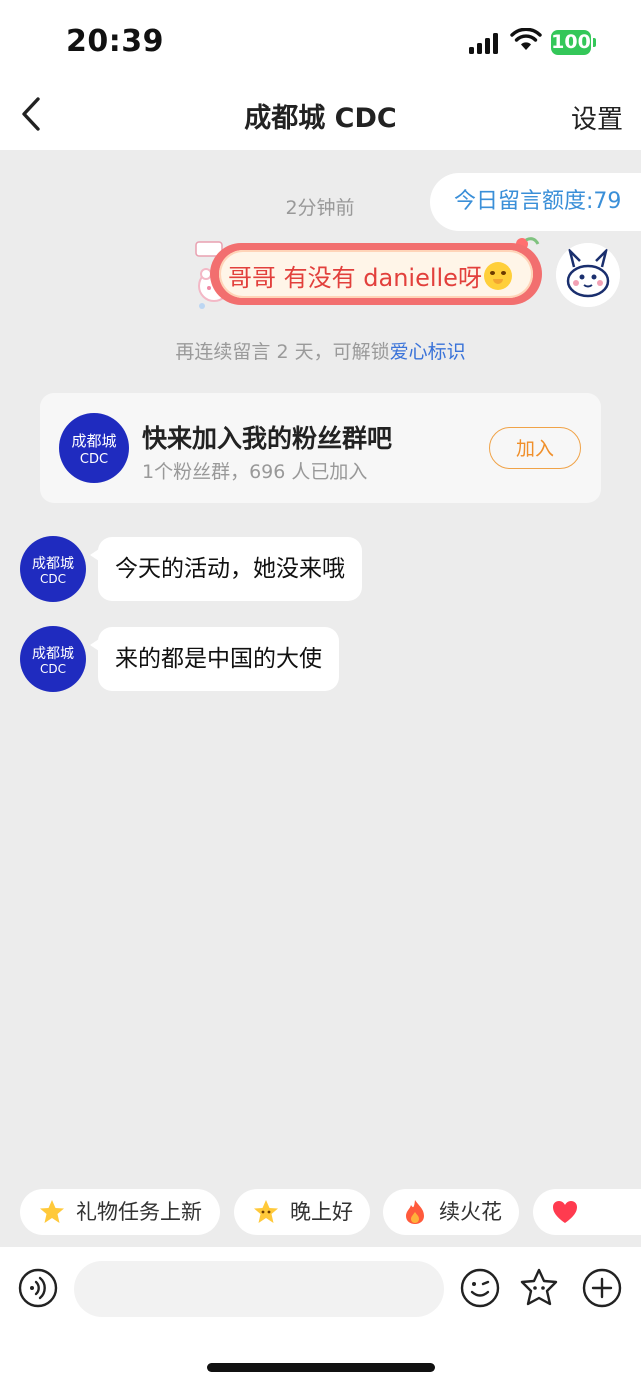  Describe the element at coordinates (214, 659) in the screenshot. I see `incoming-message: 来的都是中国的大使` at that location.